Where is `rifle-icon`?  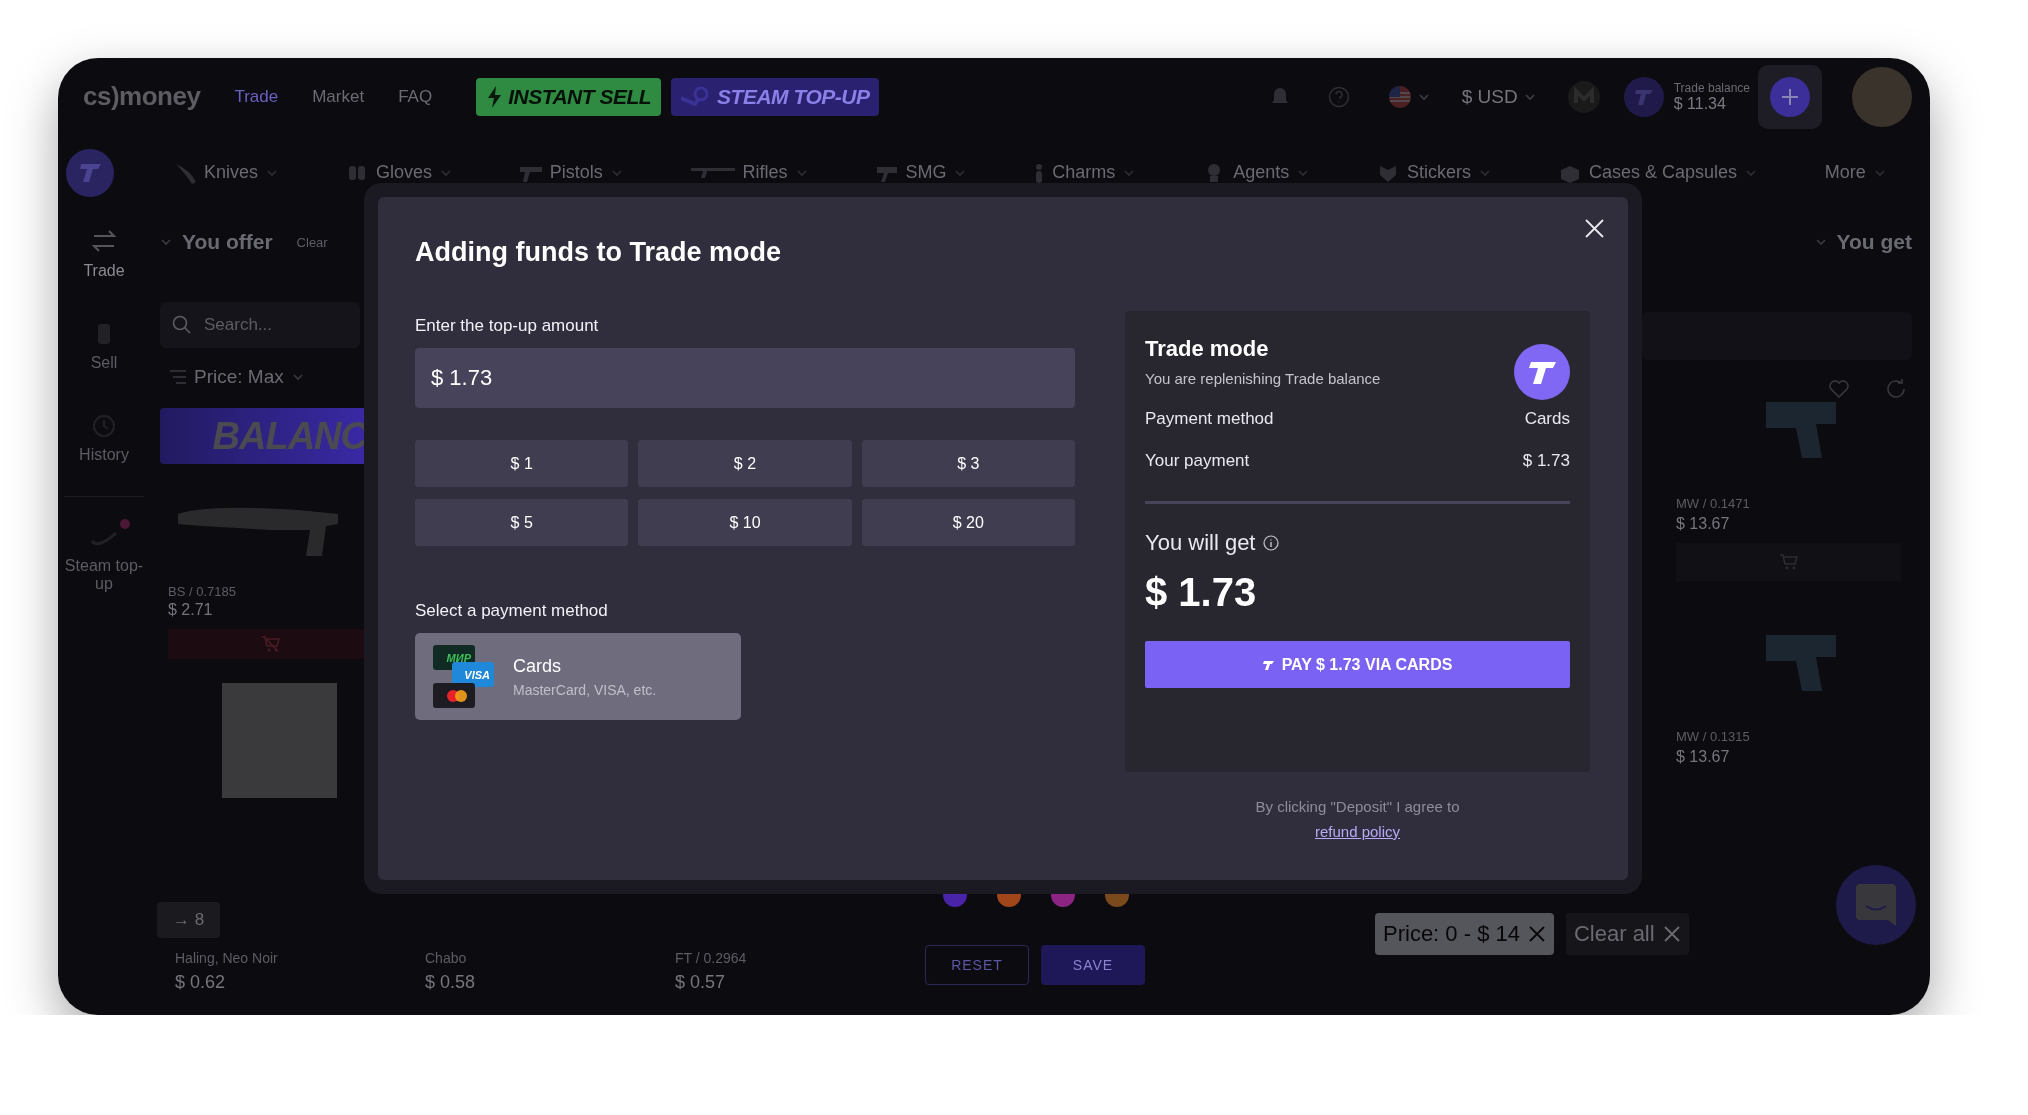
rifle-icon is located at coordinates (712, 172).